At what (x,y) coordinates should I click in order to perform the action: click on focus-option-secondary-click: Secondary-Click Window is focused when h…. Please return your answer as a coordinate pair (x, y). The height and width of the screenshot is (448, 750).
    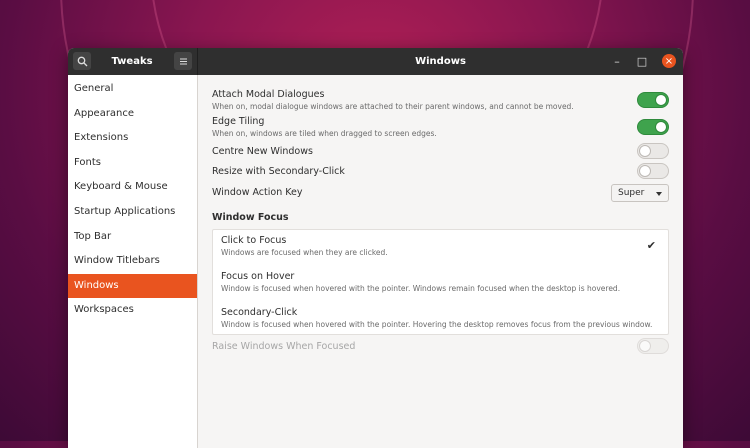
    Looking at the image, I should click on (440, 318).